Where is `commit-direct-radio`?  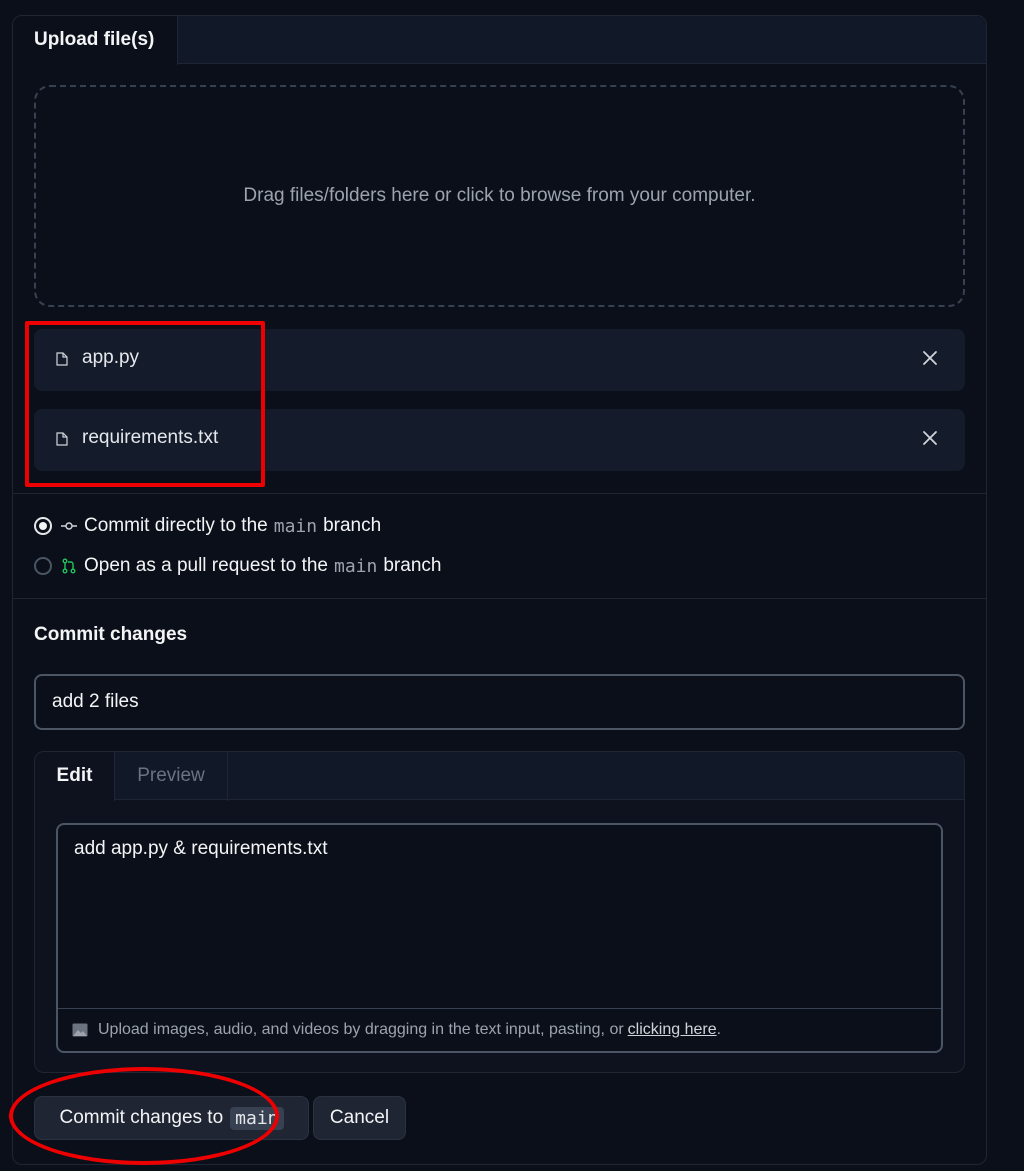 commit-direct-radio is located at coordinates (43, 526).